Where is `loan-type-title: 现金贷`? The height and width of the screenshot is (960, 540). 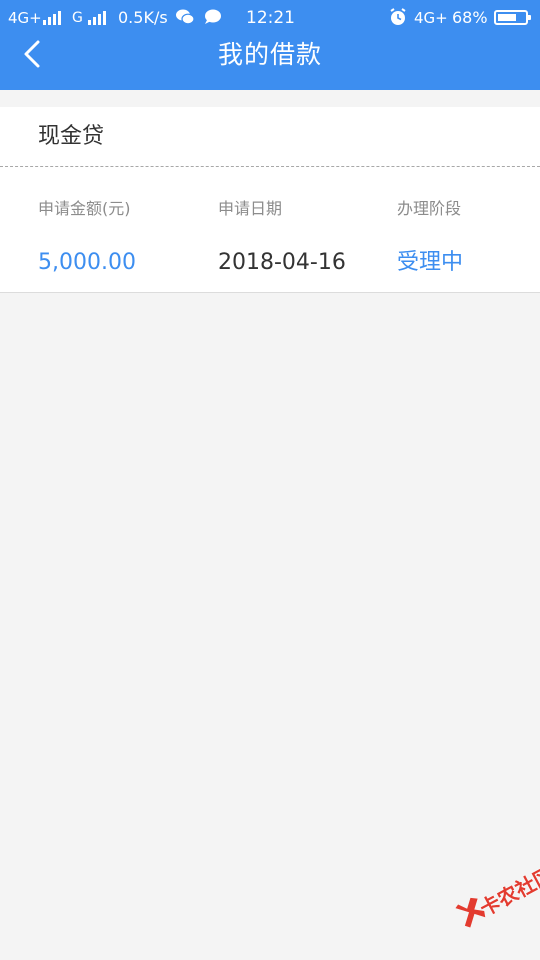 loan-type-title: 现金贷 is located at coordinates (71, 136).